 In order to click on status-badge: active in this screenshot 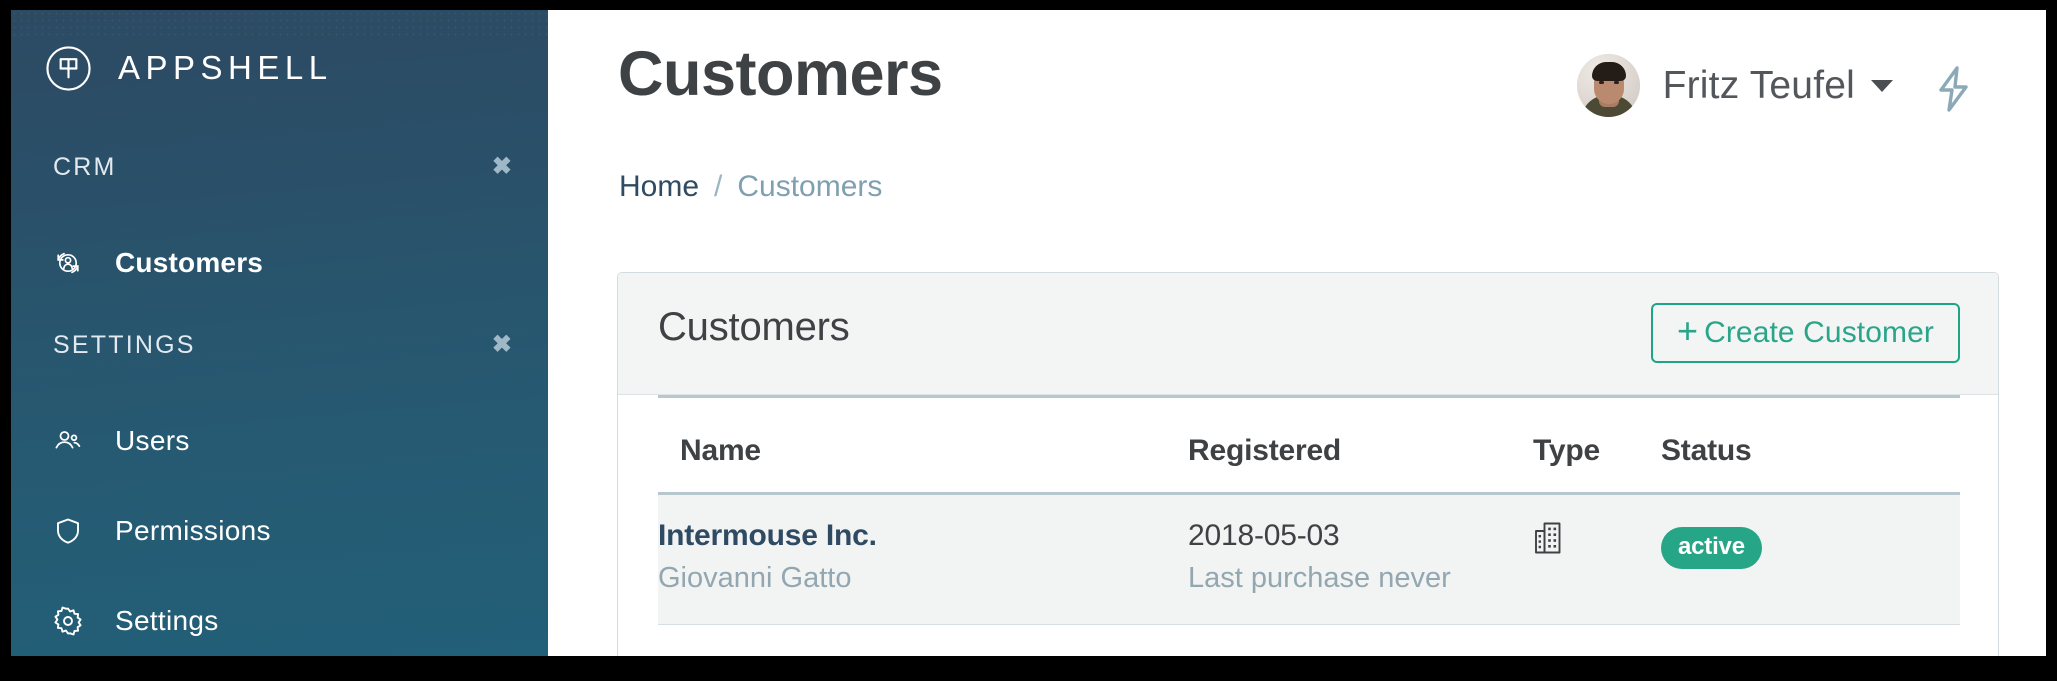, I will do `click(1711, 548)`.